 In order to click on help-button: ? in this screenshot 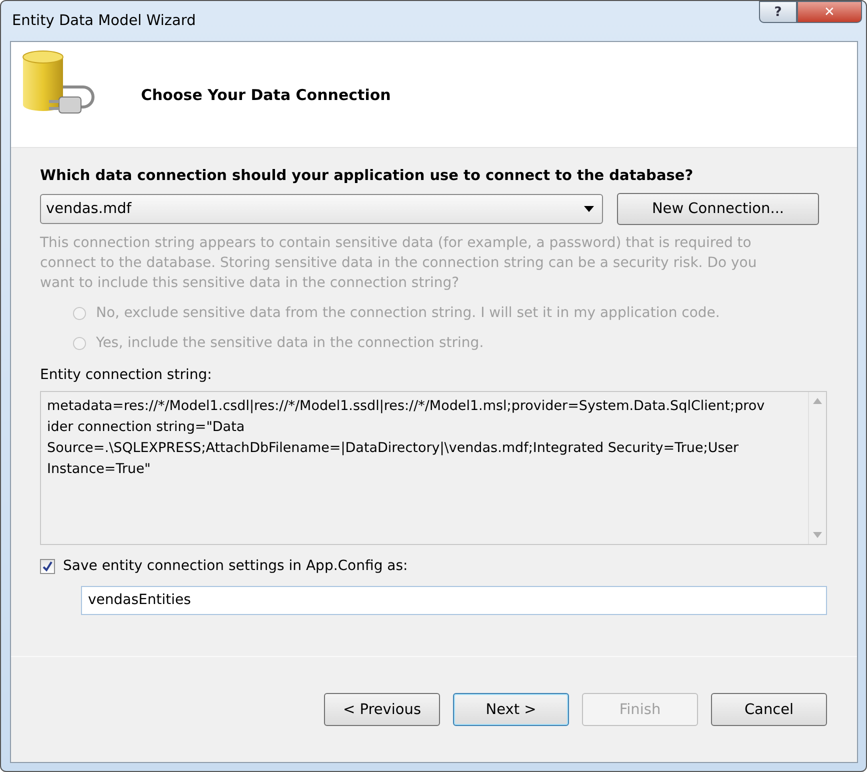, I will do `click(778, 12)`.